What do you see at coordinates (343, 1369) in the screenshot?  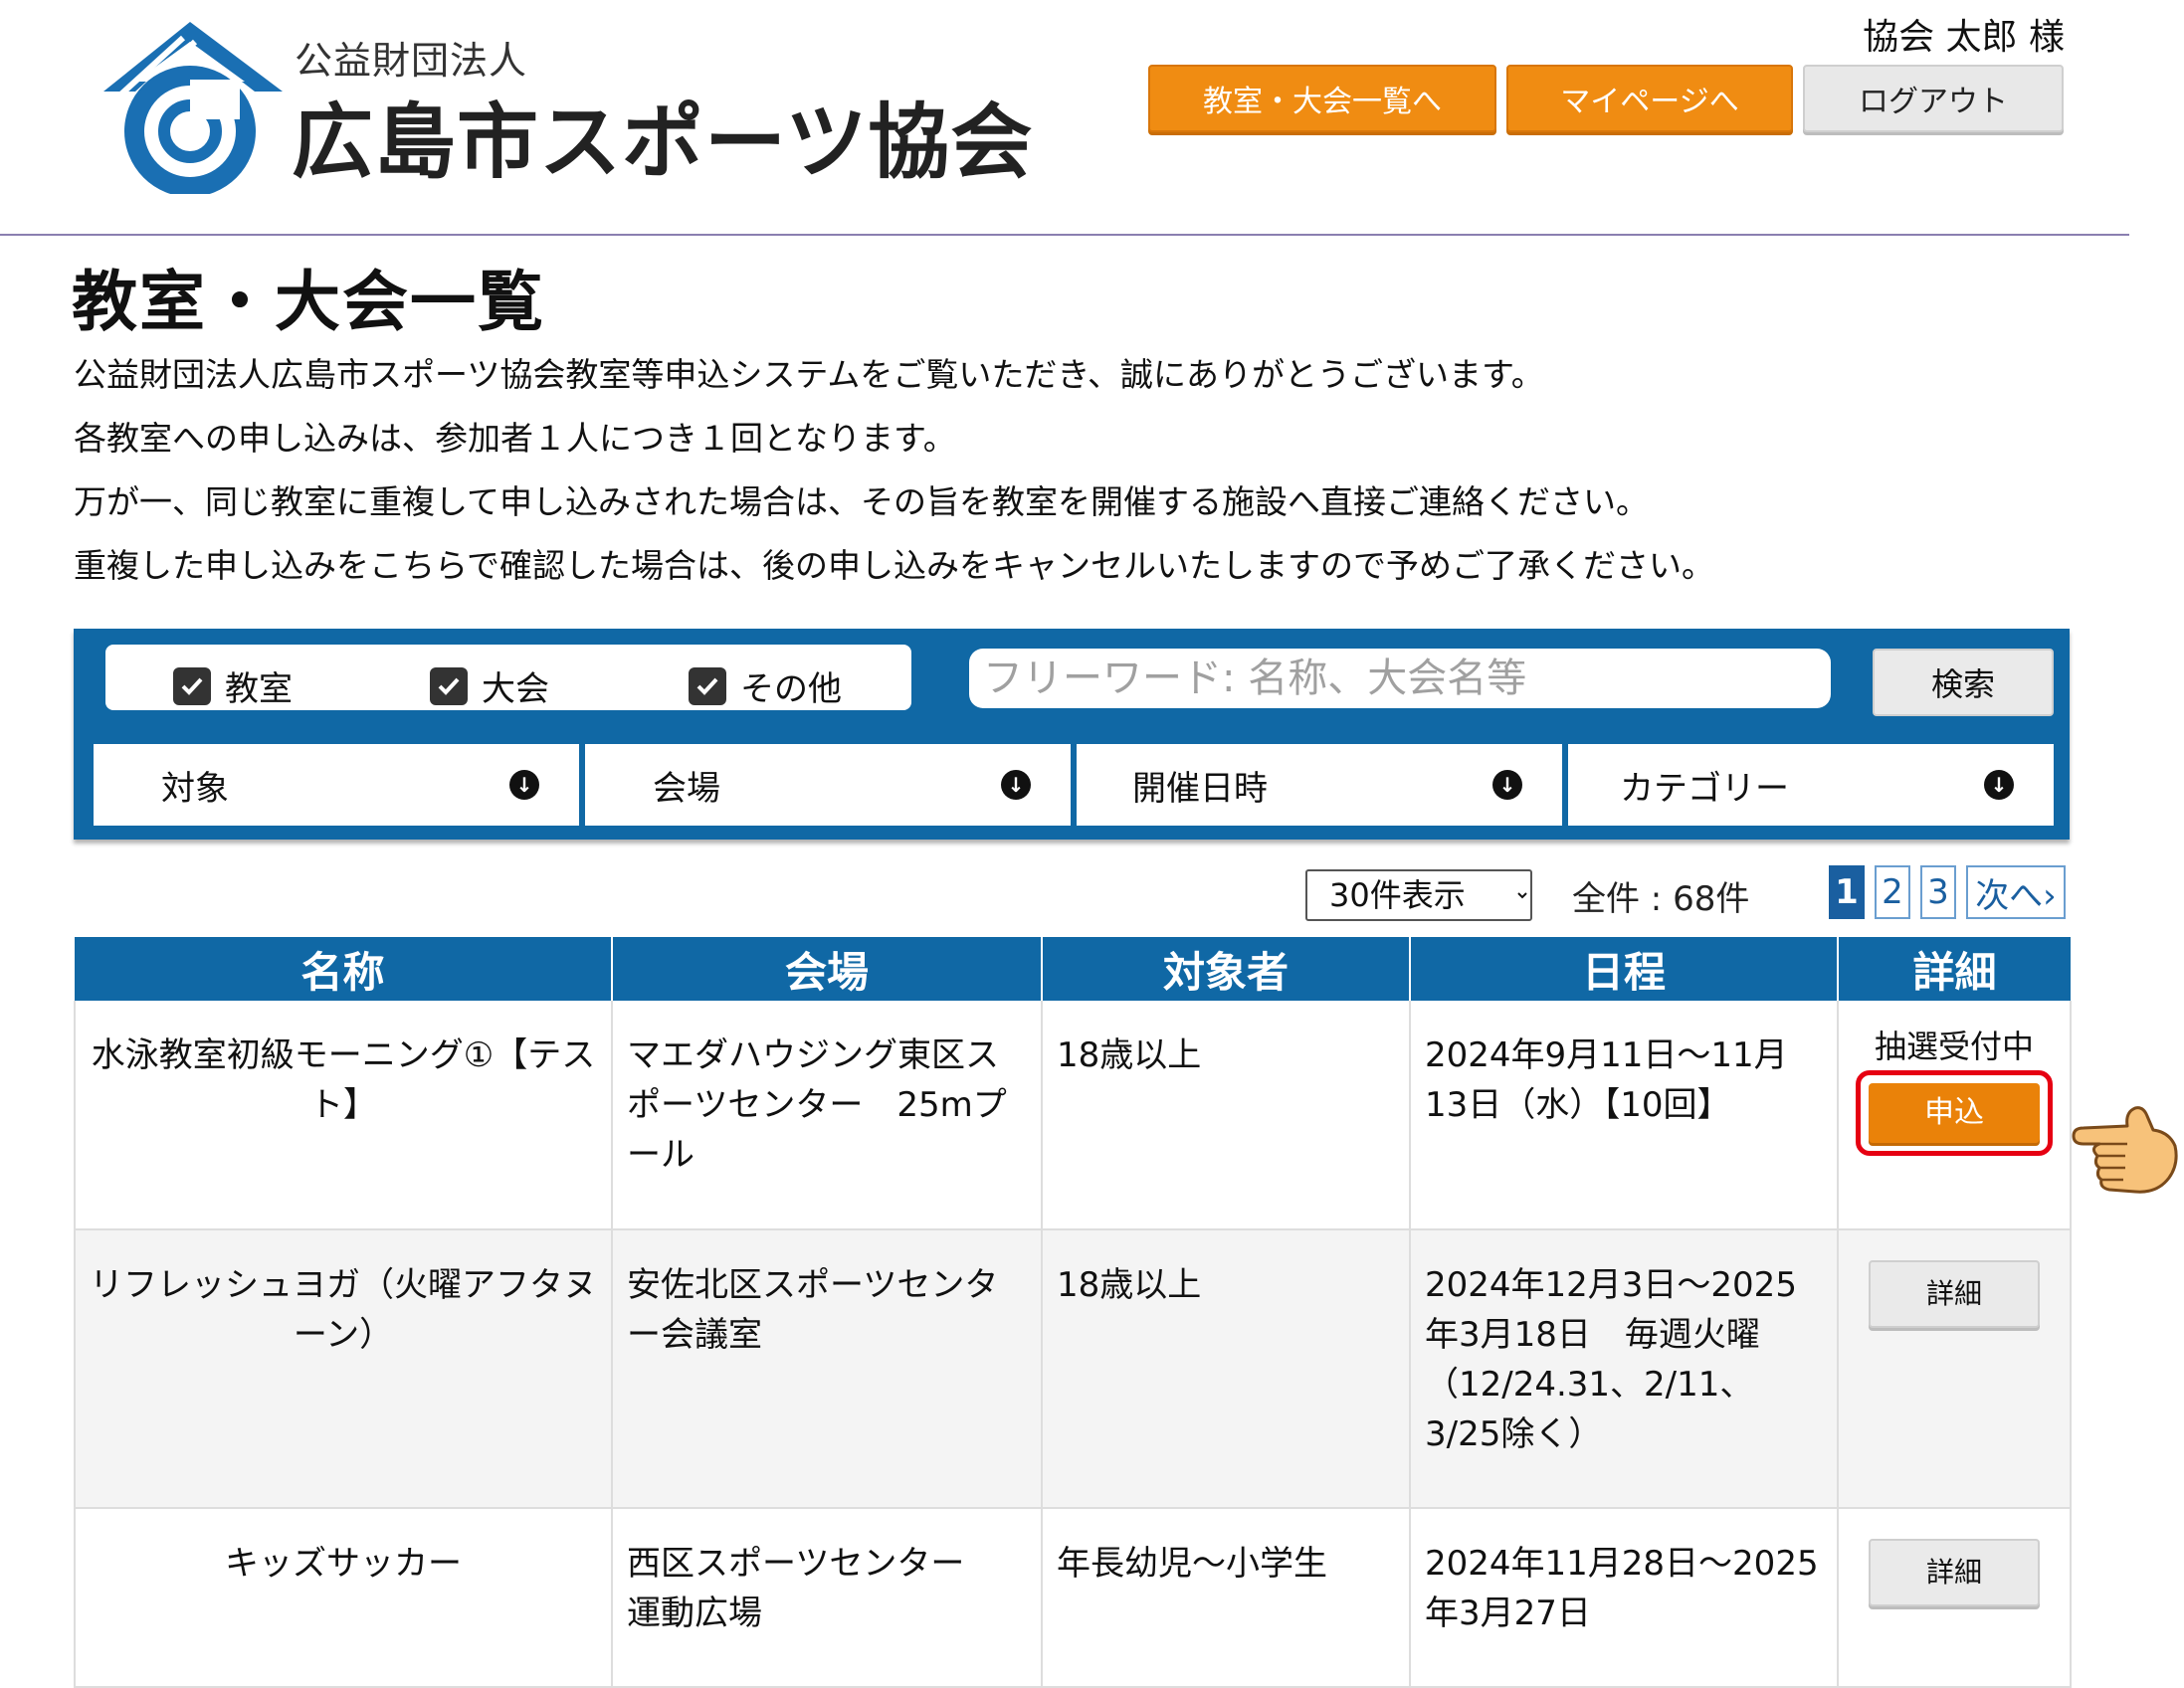 I see `event-name: リフレッシュヨガ（火曜アフタヌーン）` at bounding box center [343, 1369].